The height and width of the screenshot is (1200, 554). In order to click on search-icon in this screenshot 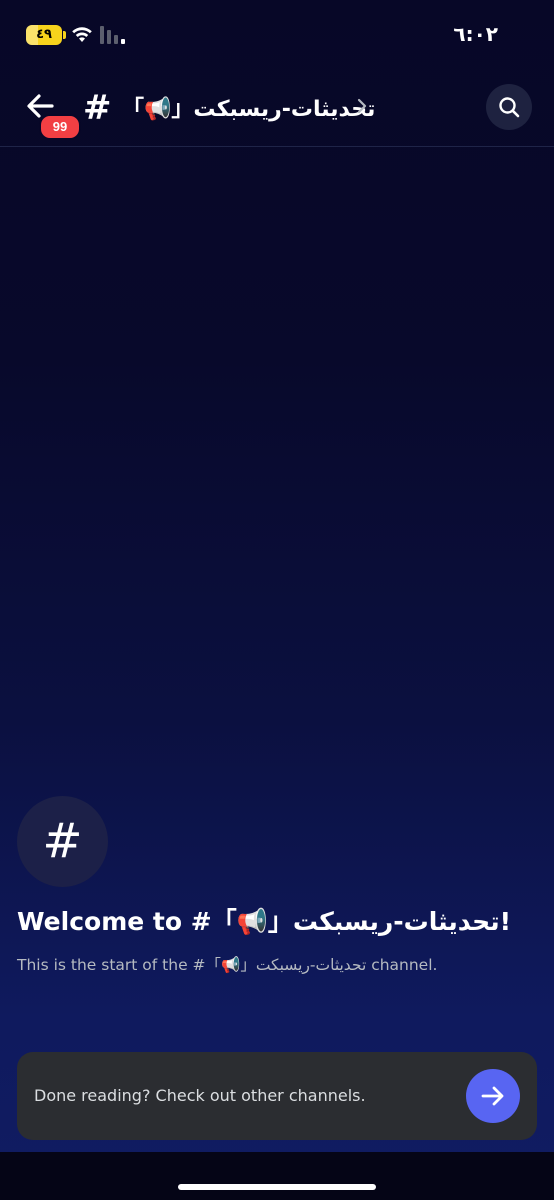, I will do `click(509, 107)`.